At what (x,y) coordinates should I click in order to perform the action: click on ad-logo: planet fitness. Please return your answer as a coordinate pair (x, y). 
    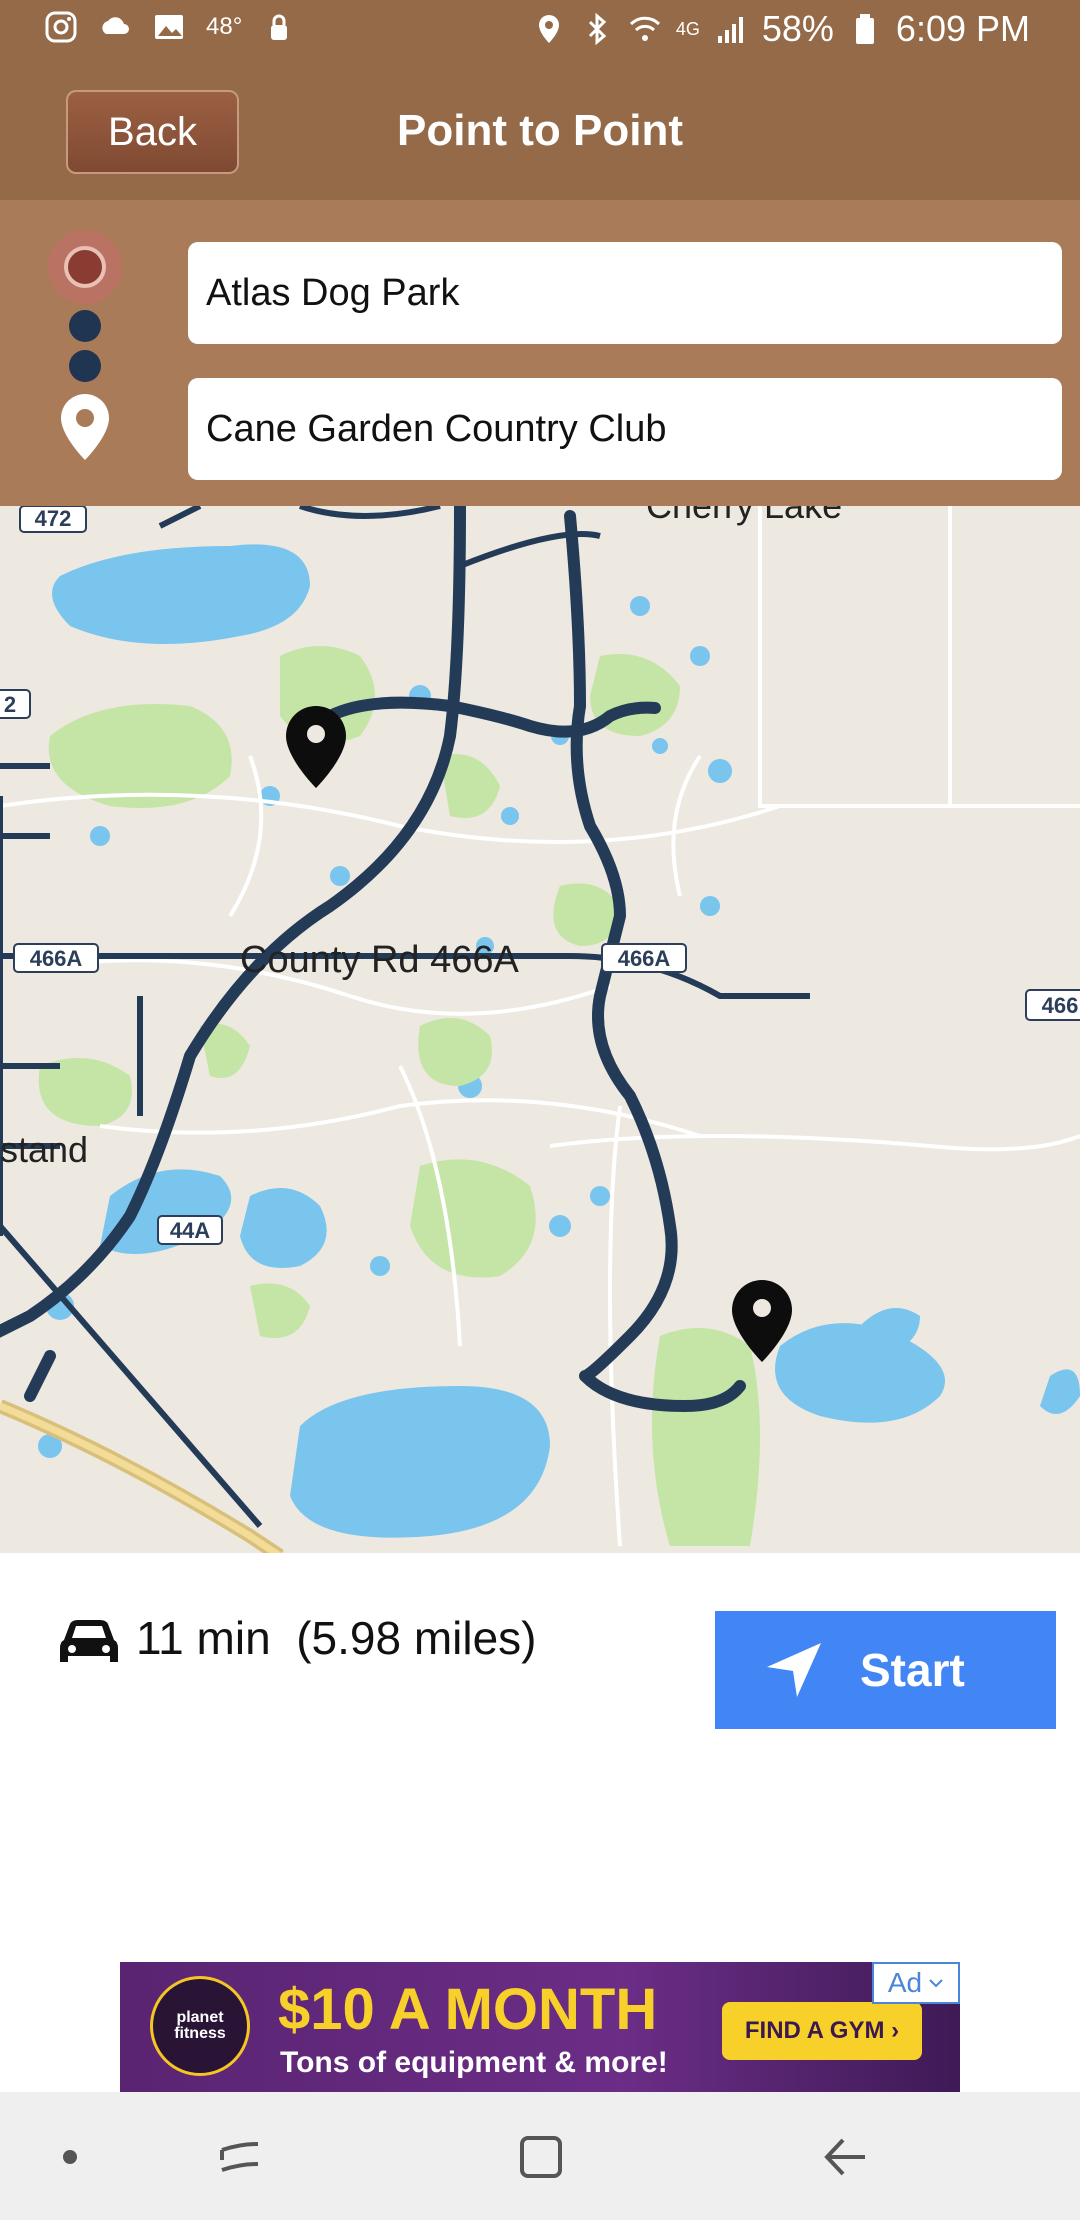
    Looking at the image, I should click on (200, 2026).